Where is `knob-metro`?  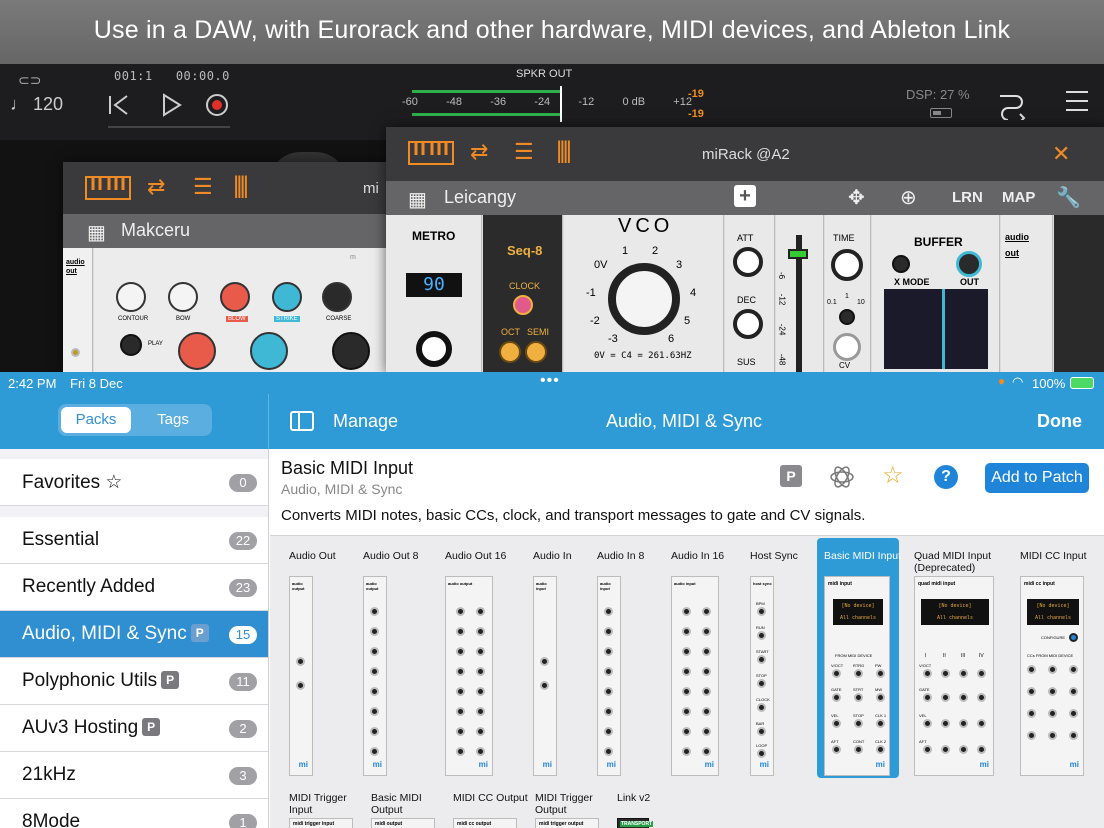 knob-metro is located at coordinates (434, 349).